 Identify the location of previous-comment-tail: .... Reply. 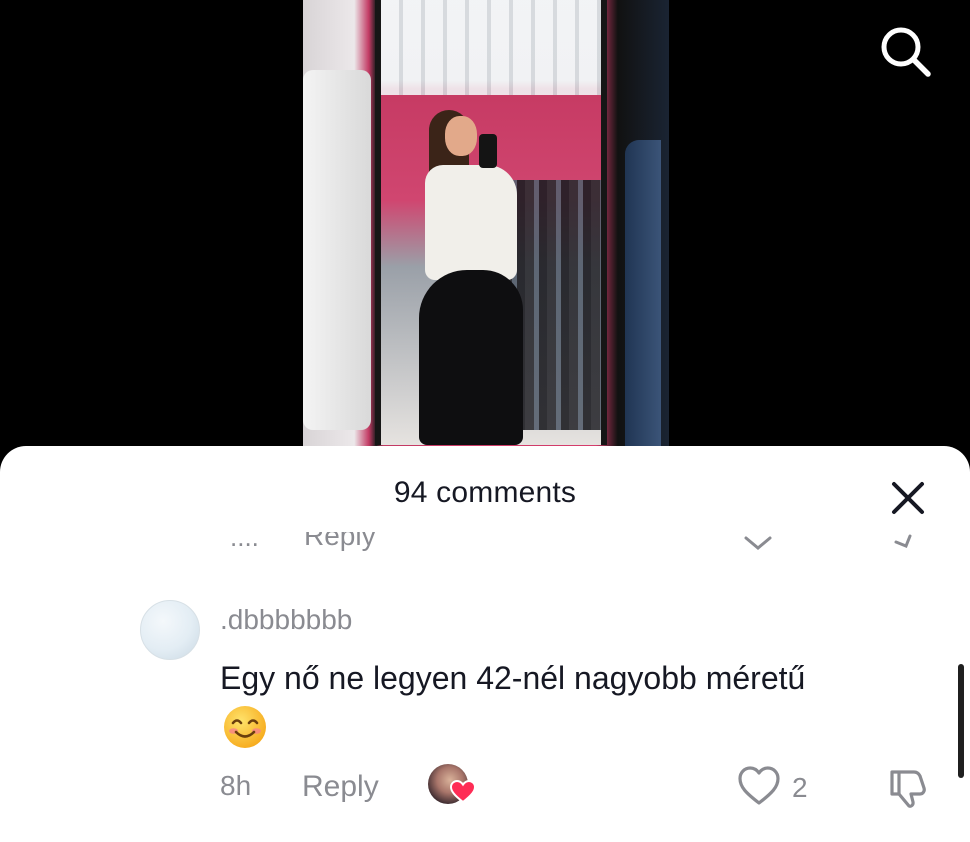
(485, 545).